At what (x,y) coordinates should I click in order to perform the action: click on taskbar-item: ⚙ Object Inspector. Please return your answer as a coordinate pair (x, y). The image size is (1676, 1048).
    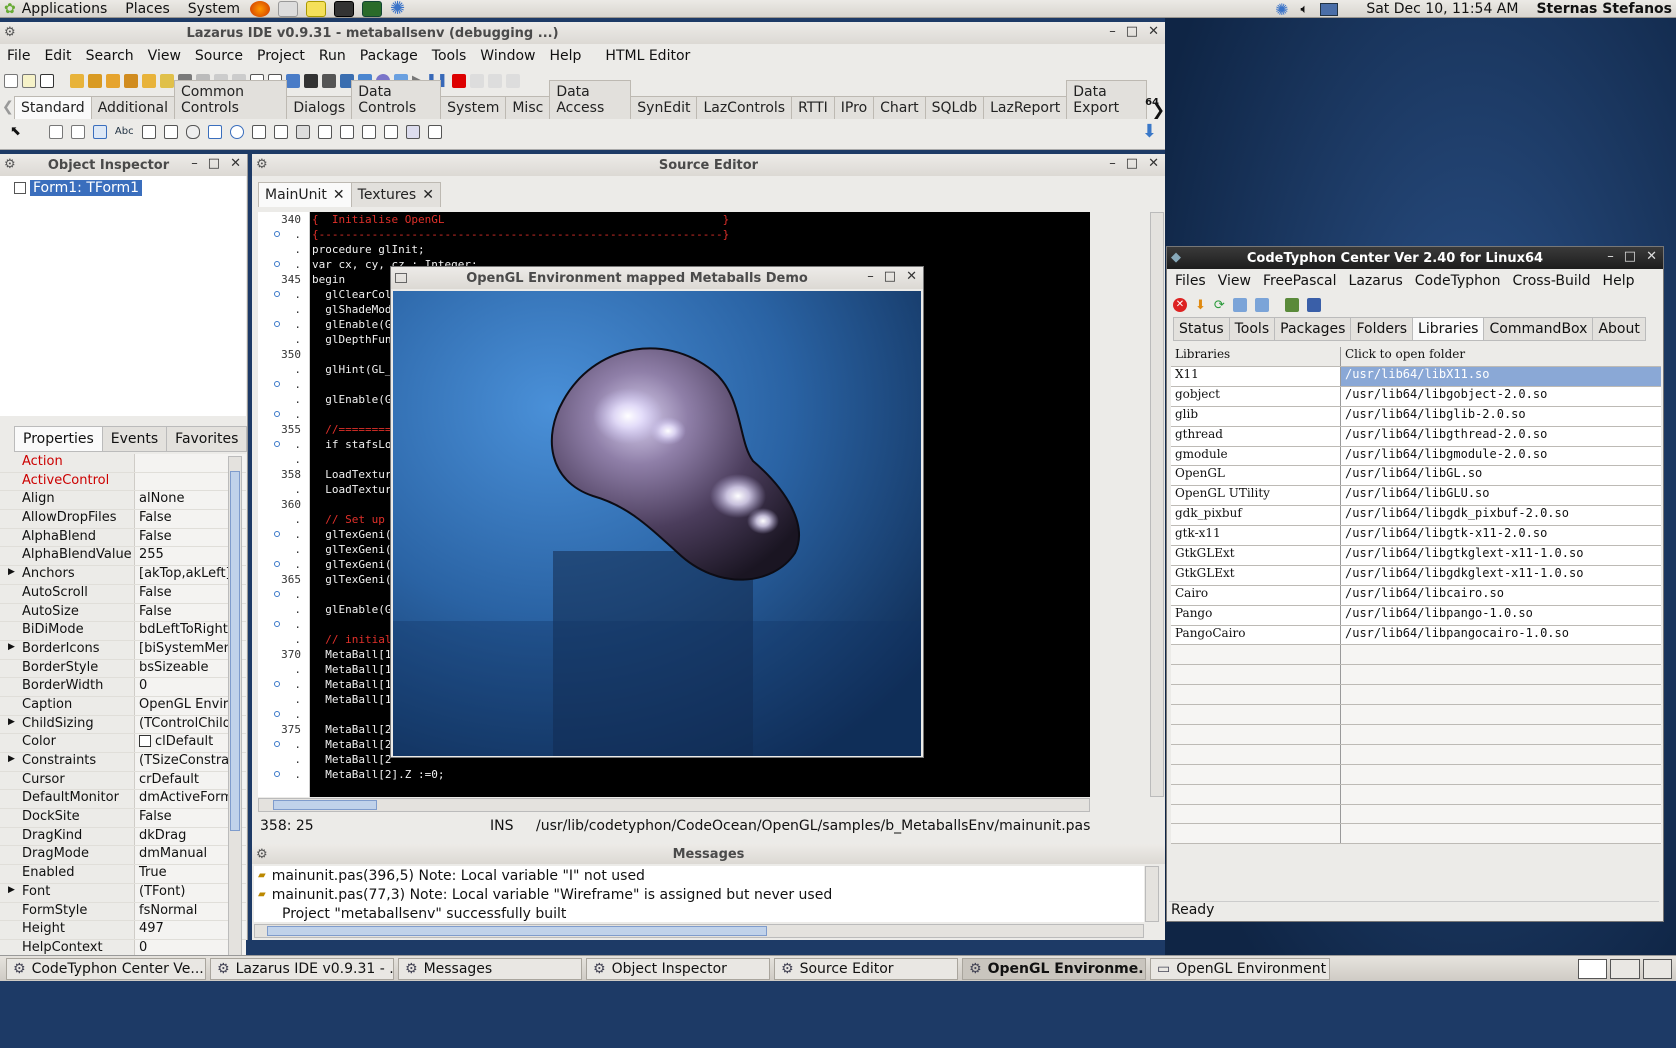
    Looking at the image, I should click on (678, 968).